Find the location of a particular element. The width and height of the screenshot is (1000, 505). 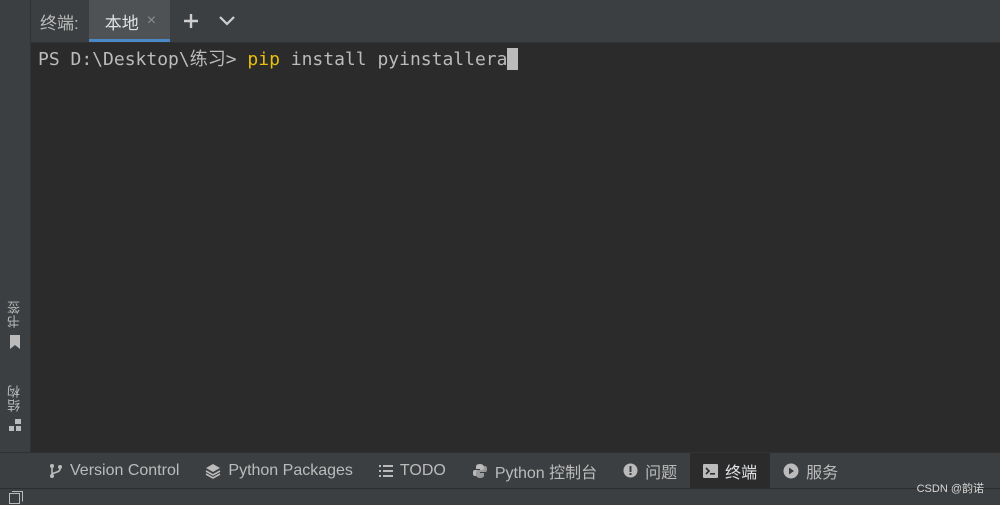

problems-label: 问题 is located at coordinates (661, 473).